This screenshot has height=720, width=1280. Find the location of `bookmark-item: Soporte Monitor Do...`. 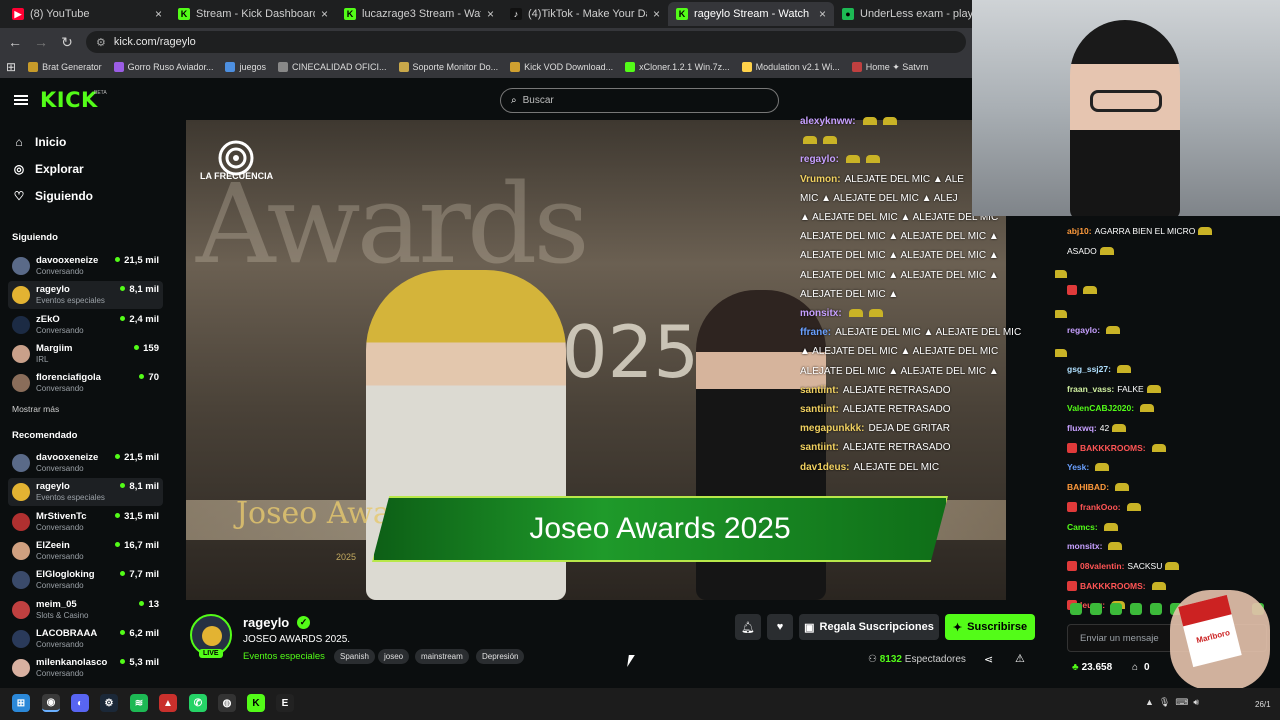

bookmark-item: Soporte Monitor Do... is located at coordinates (448, 67).